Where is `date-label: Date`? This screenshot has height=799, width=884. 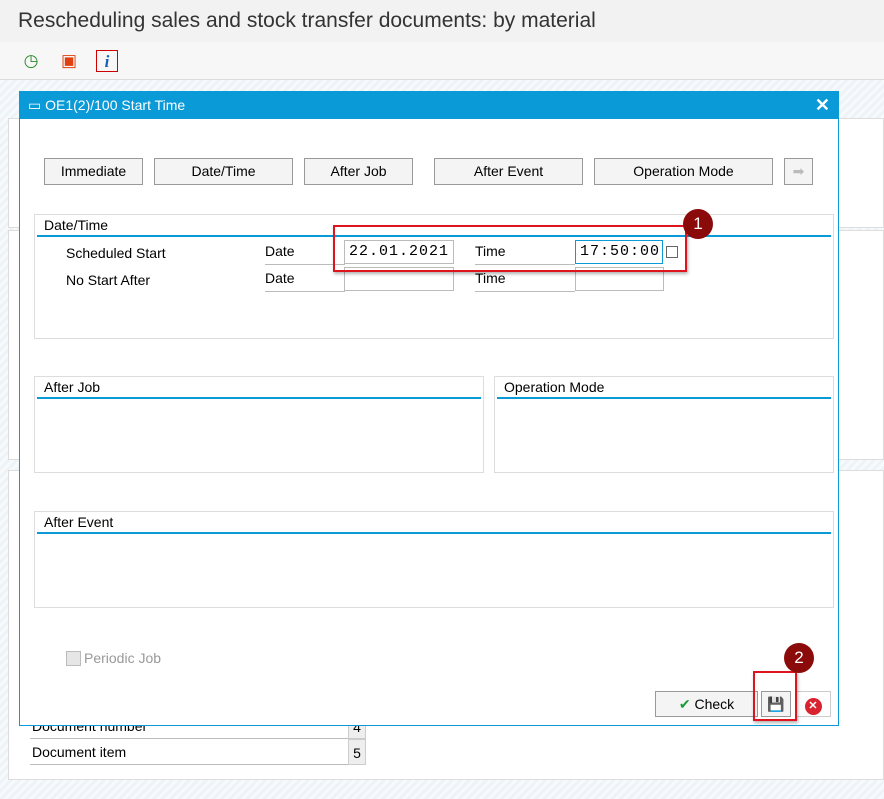 date-label: Date is located at coordinates (305, 281).